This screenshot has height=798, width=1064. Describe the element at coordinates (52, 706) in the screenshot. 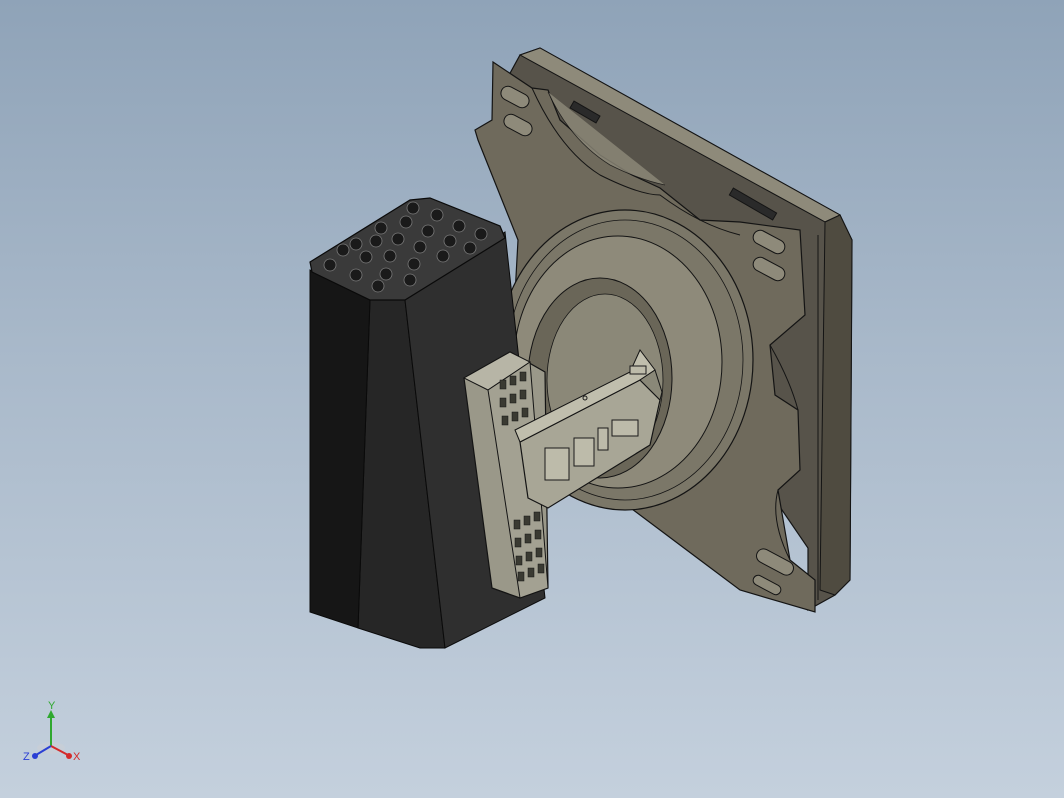

I see `y-axis-label: Y` at that location.